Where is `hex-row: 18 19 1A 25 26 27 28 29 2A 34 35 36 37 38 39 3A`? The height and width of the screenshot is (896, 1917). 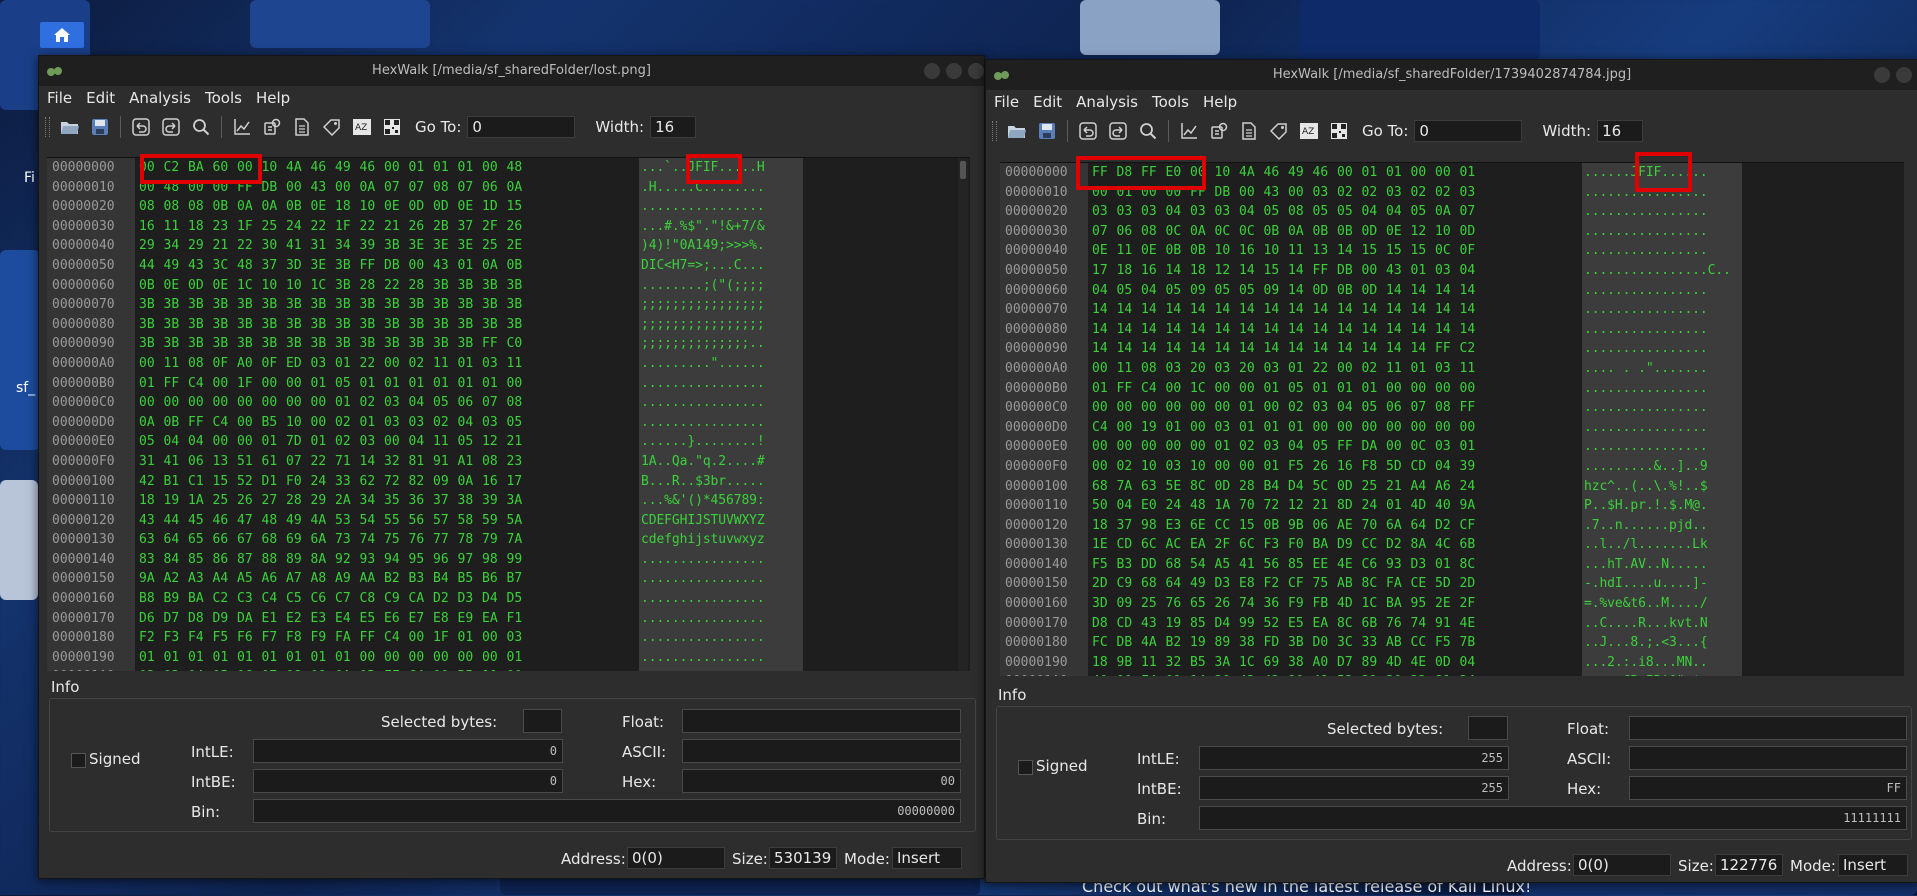
hex-row: 18 19 1A 25 26 27 28 29 2A 34 35 36 37 38 39 3A is located at coordinates (337, 501).